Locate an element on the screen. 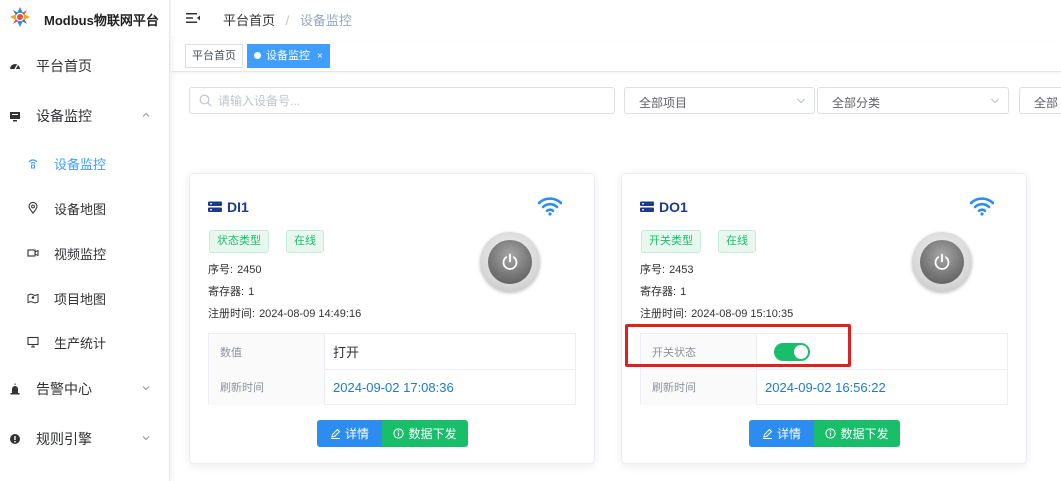  reg-time-info: 注册时间: 2024-08-09 15:10:35 is located at coordinates (716, 313).